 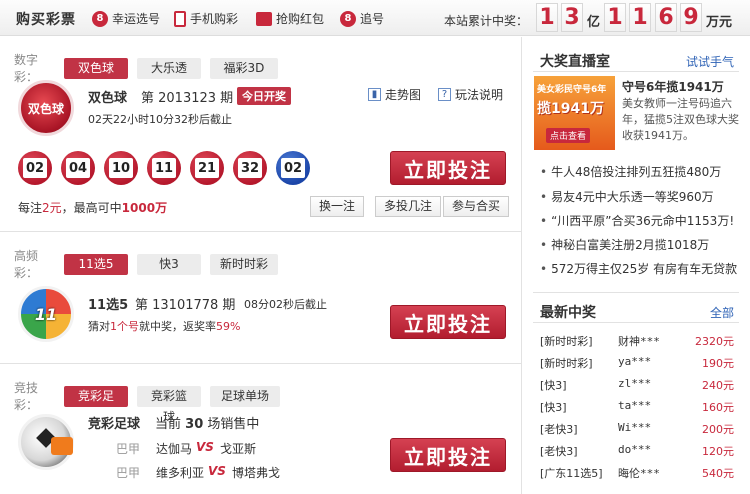 What do you see at coordinates (217, 471) in the screenshot?
I see `vs-label: VS` at bounding box center [217, 471].